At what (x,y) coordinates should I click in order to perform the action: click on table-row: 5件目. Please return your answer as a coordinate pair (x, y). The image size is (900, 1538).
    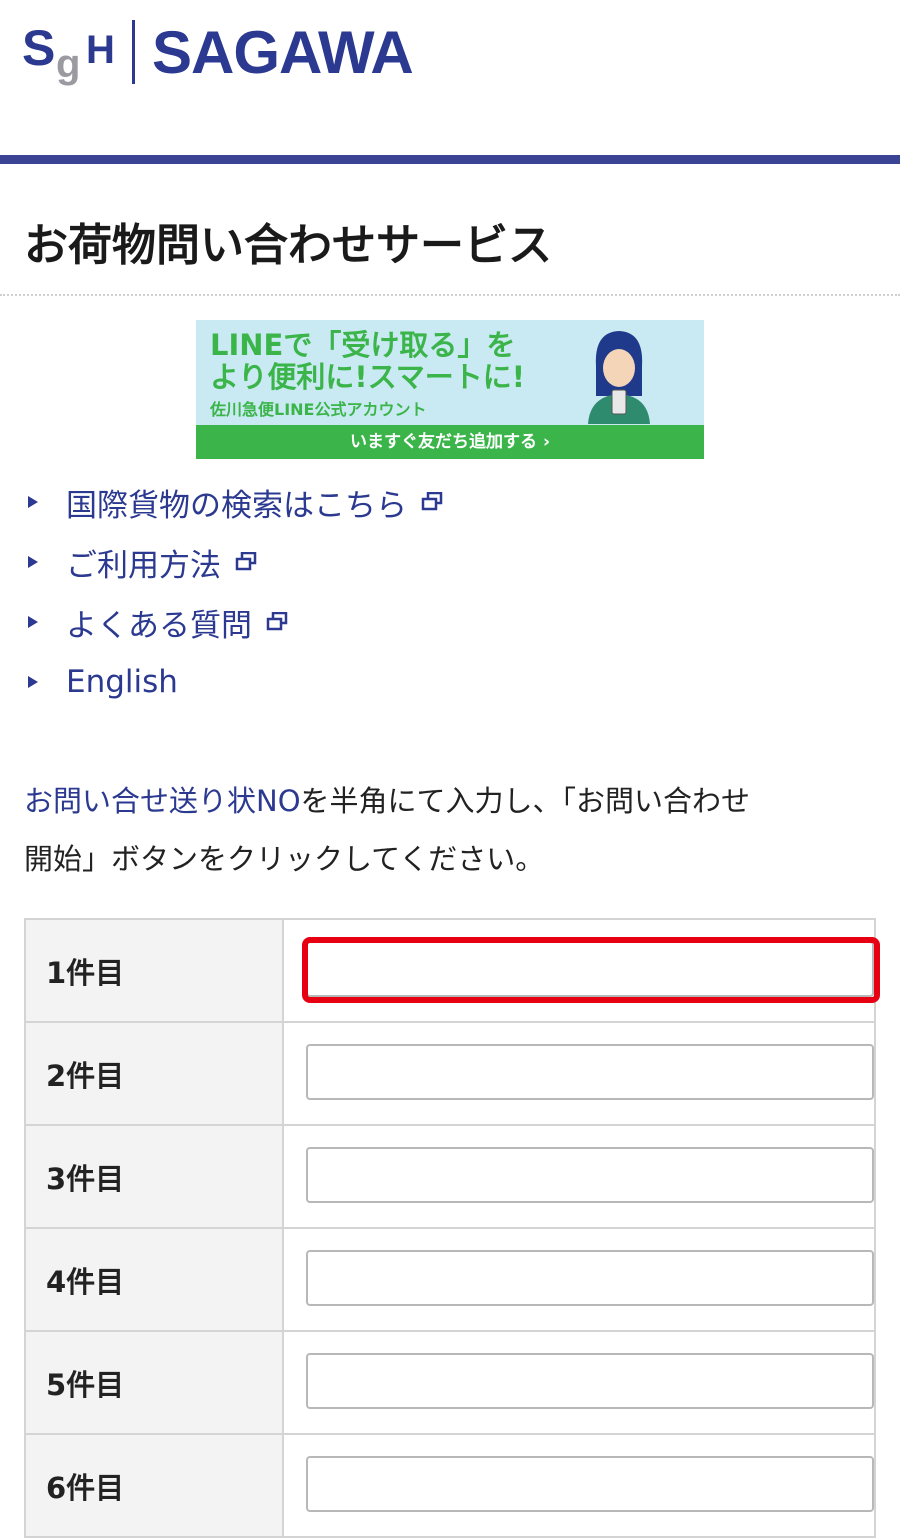
    Looking at the image, I should click on (450, 1382).